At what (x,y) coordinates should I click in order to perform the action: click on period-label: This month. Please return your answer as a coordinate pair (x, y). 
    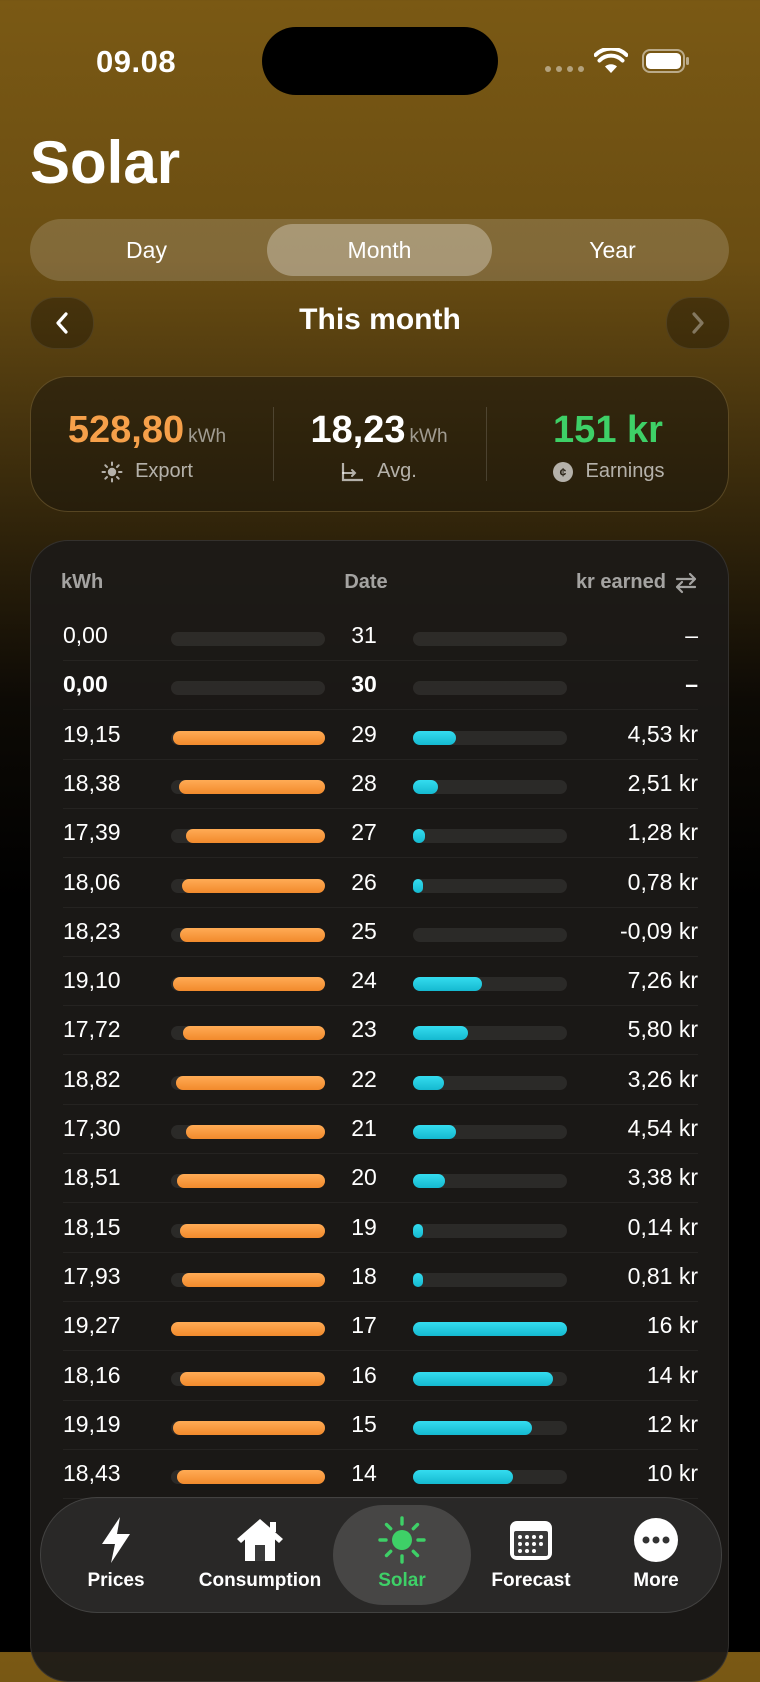
    Looking at the image, I should click on (380, 319).